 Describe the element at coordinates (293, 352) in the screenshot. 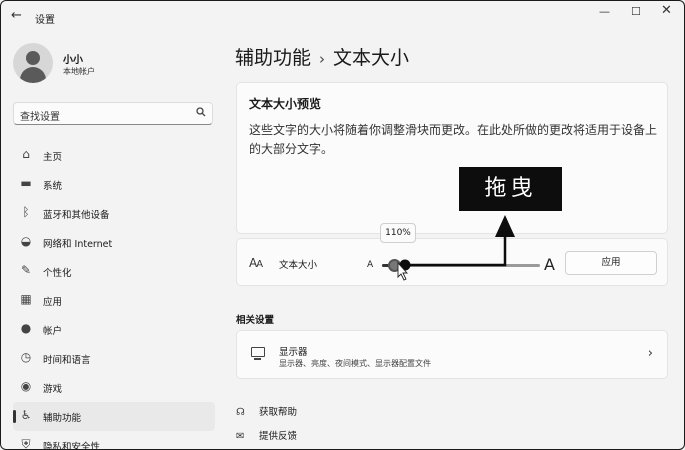

I see `display-title: 显示器` at that location.